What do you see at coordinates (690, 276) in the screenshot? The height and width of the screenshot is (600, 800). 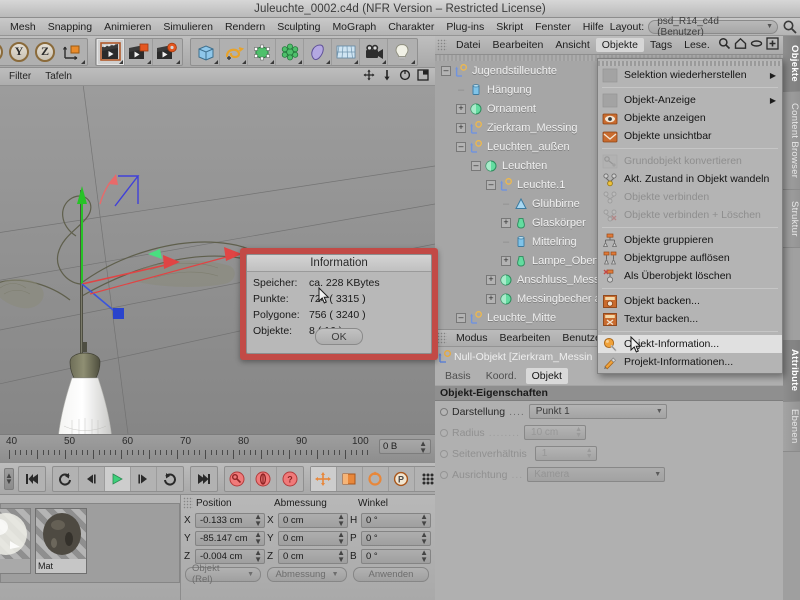 I see `menu-item-als-überobjekt-löschen: Als Überobjekt löschen` at bounding box center [690, 276].